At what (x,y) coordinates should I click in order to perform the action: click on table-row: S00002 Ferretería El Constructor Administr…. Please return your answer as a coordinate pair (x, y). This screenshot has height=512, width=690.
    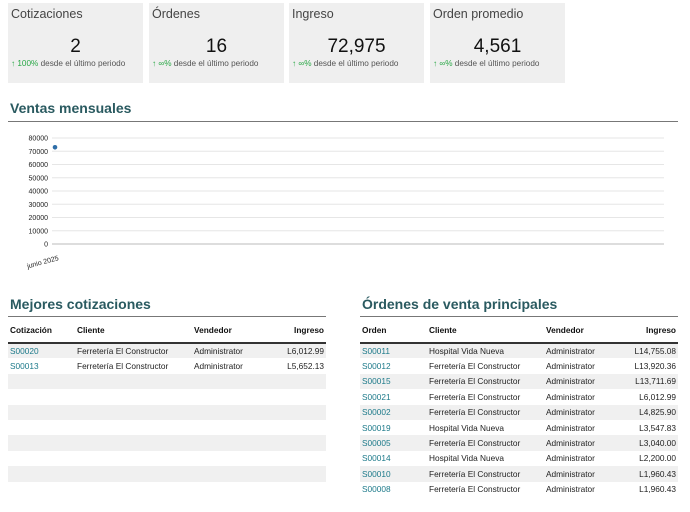
    Looking at the image, I should click on (519, 412).